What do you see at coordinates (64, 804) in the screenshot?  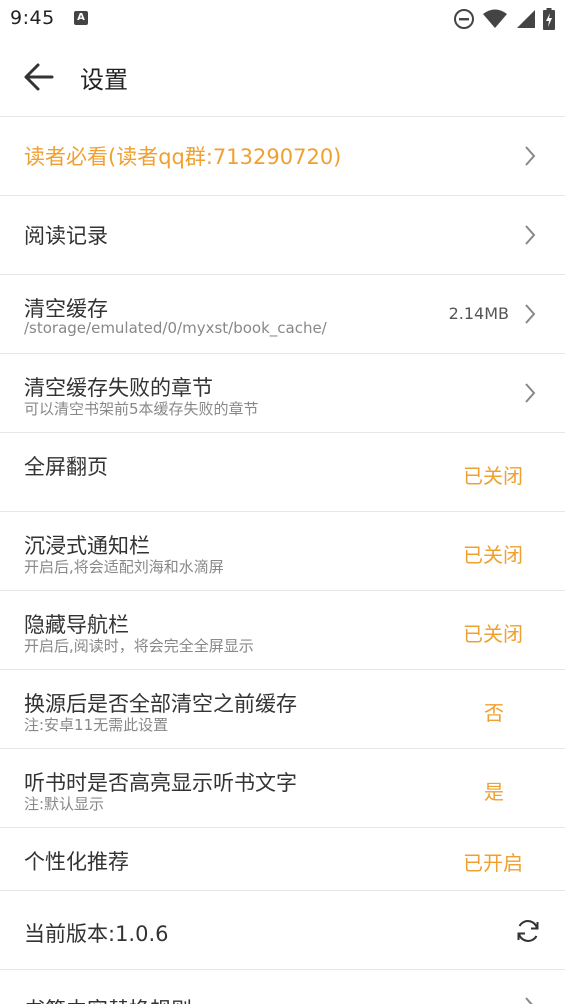 I see `row-subtitle: 注:默认显示` at bounding box center [64, 804].